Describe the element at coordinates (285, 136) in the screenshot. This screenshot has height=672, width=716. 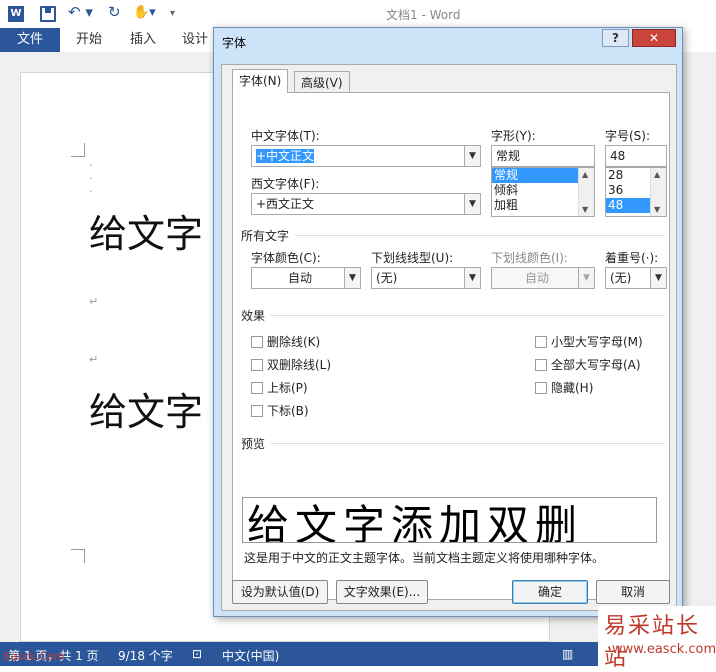
I see `cn-font-label: 中文字体(T):` at that location.